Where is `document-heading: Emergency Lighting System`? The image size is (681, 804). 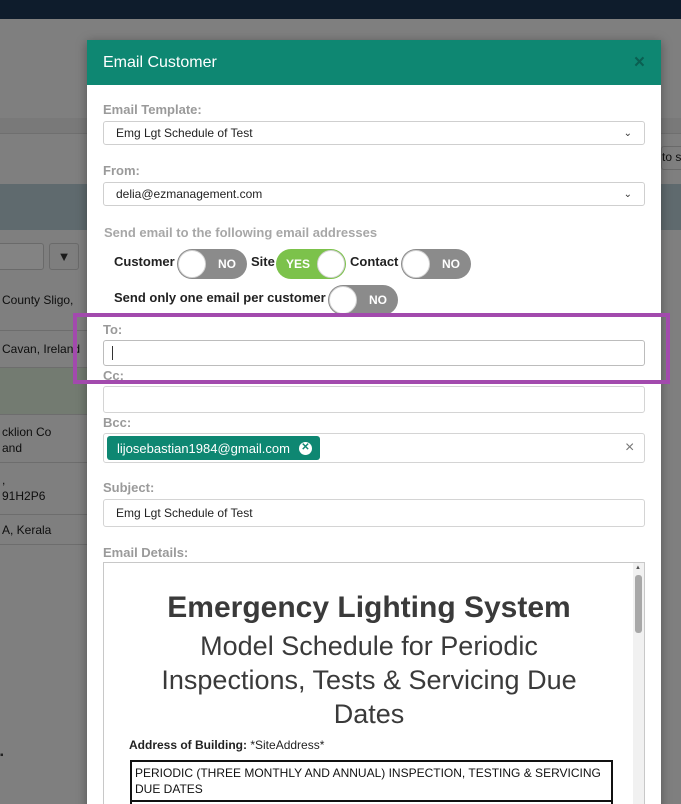 document-heading: Emergency Lighting System is located at coordinates (369, 607).